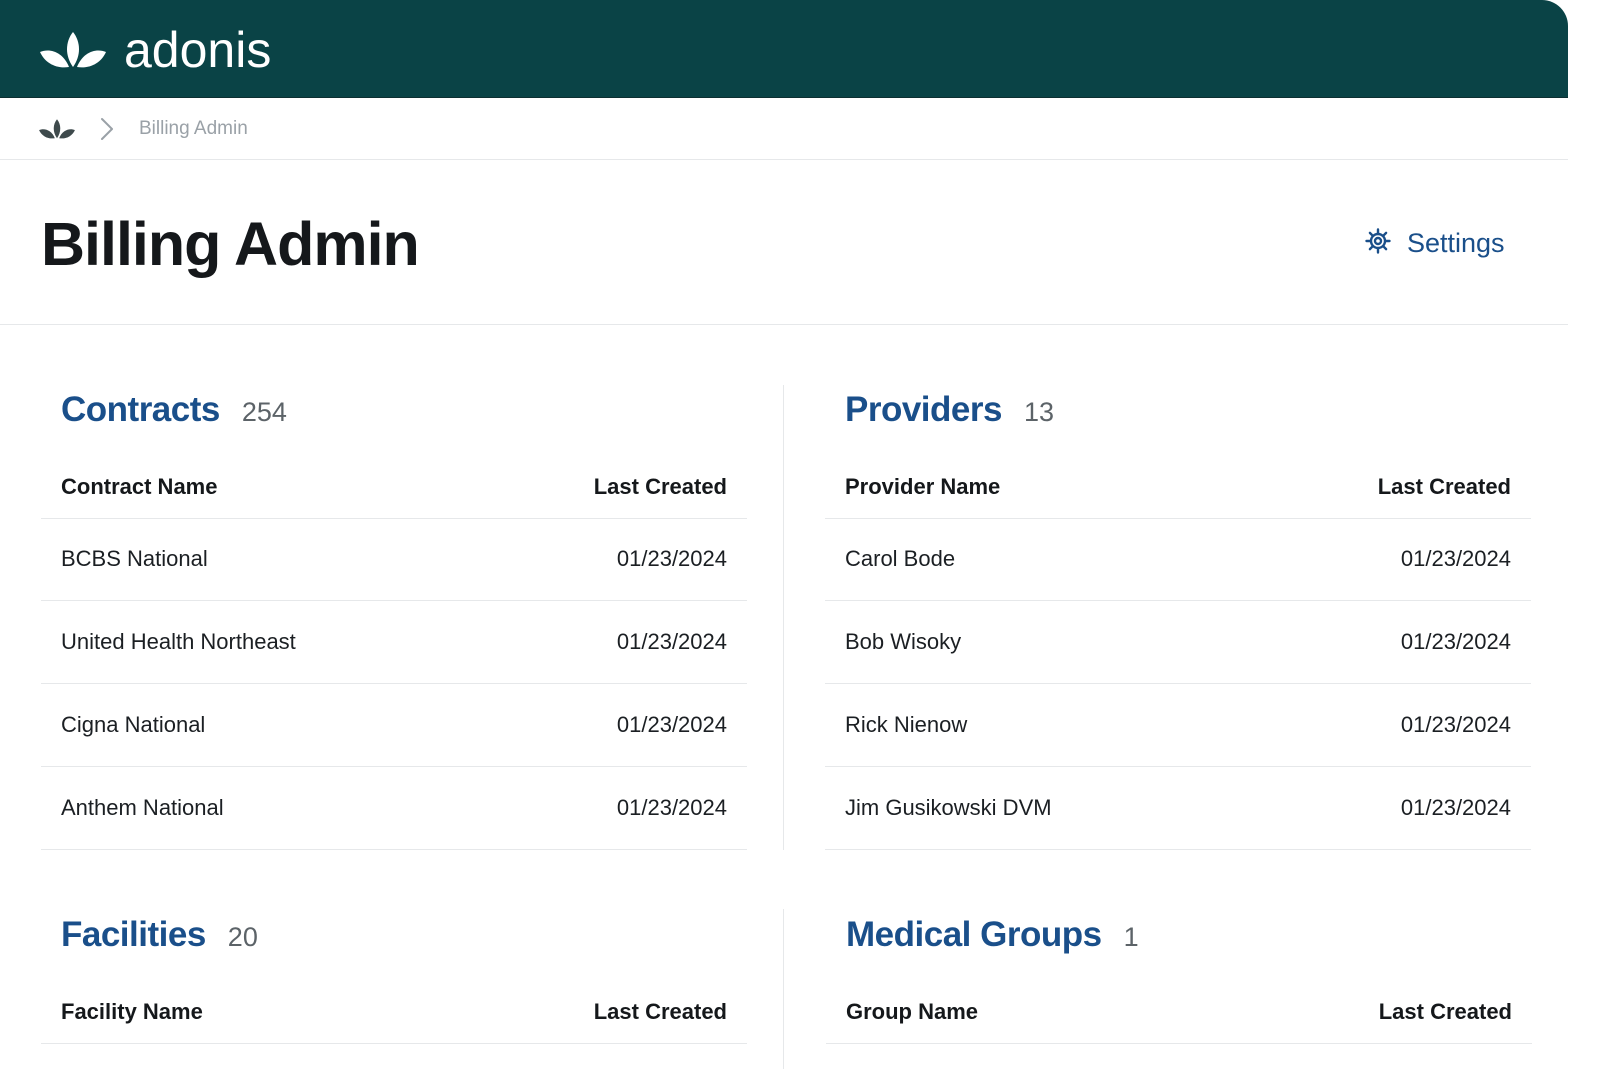 Image resolution: width=1600 pixels, height=1069 pixels. Describe the element at coordinates (394, 1012) in the screenshot. I see `table-header: Facility Name Last Created` at that location.